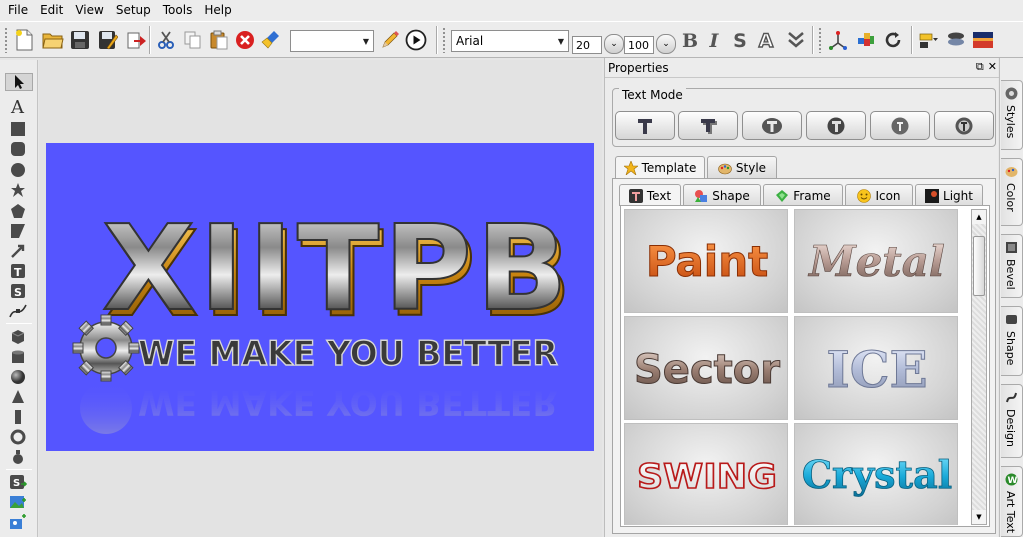 This screenshot has width=1023, height=537. Describe the element at coordinates (219, 40) in the screenshot. I see `paste-icon` at that location.